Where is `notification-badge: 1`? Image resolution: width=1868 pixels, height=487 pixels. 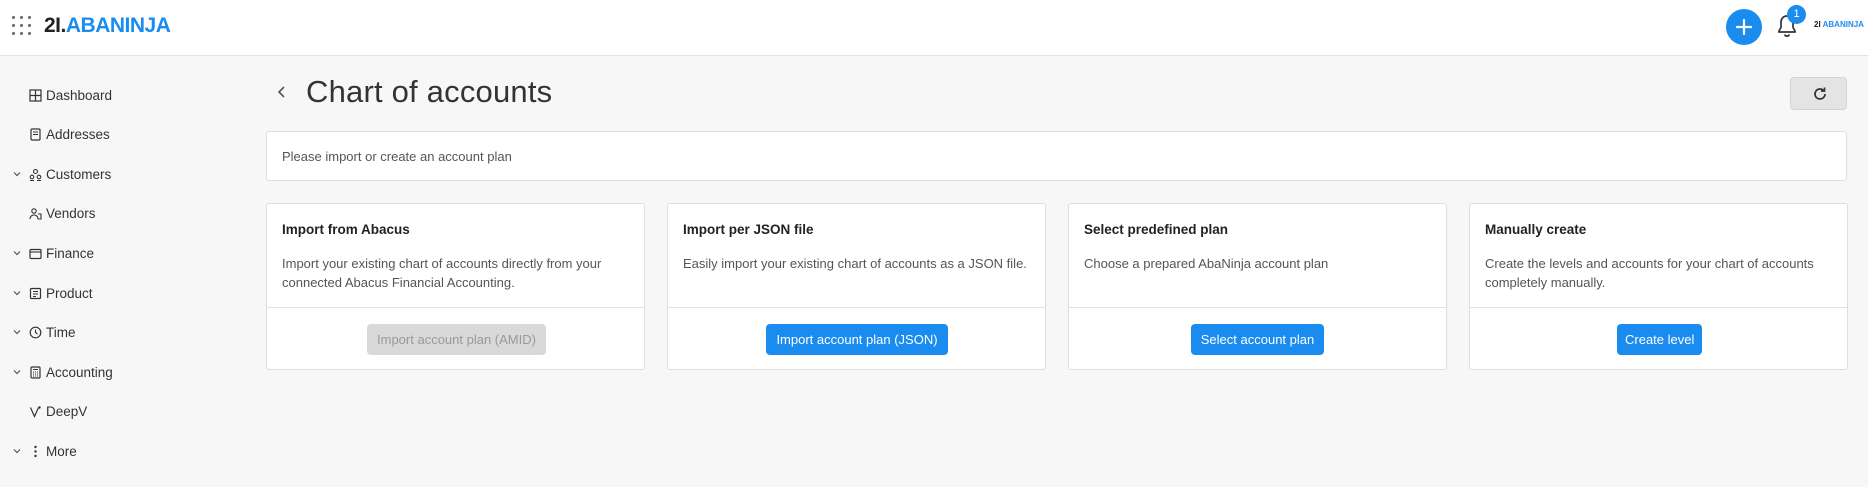 notification-badge: 1 is located at coordinates (1796, 14).